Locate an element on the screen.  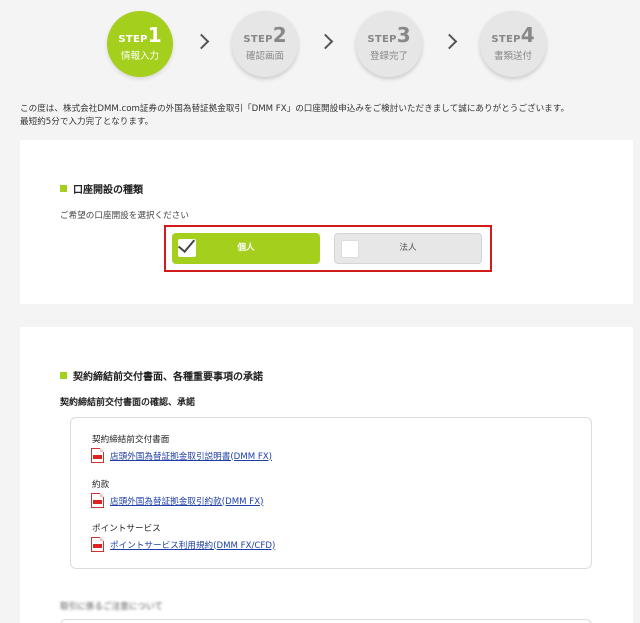
step-3: STEP3 登録完了 is located at coordinates (389, 44).